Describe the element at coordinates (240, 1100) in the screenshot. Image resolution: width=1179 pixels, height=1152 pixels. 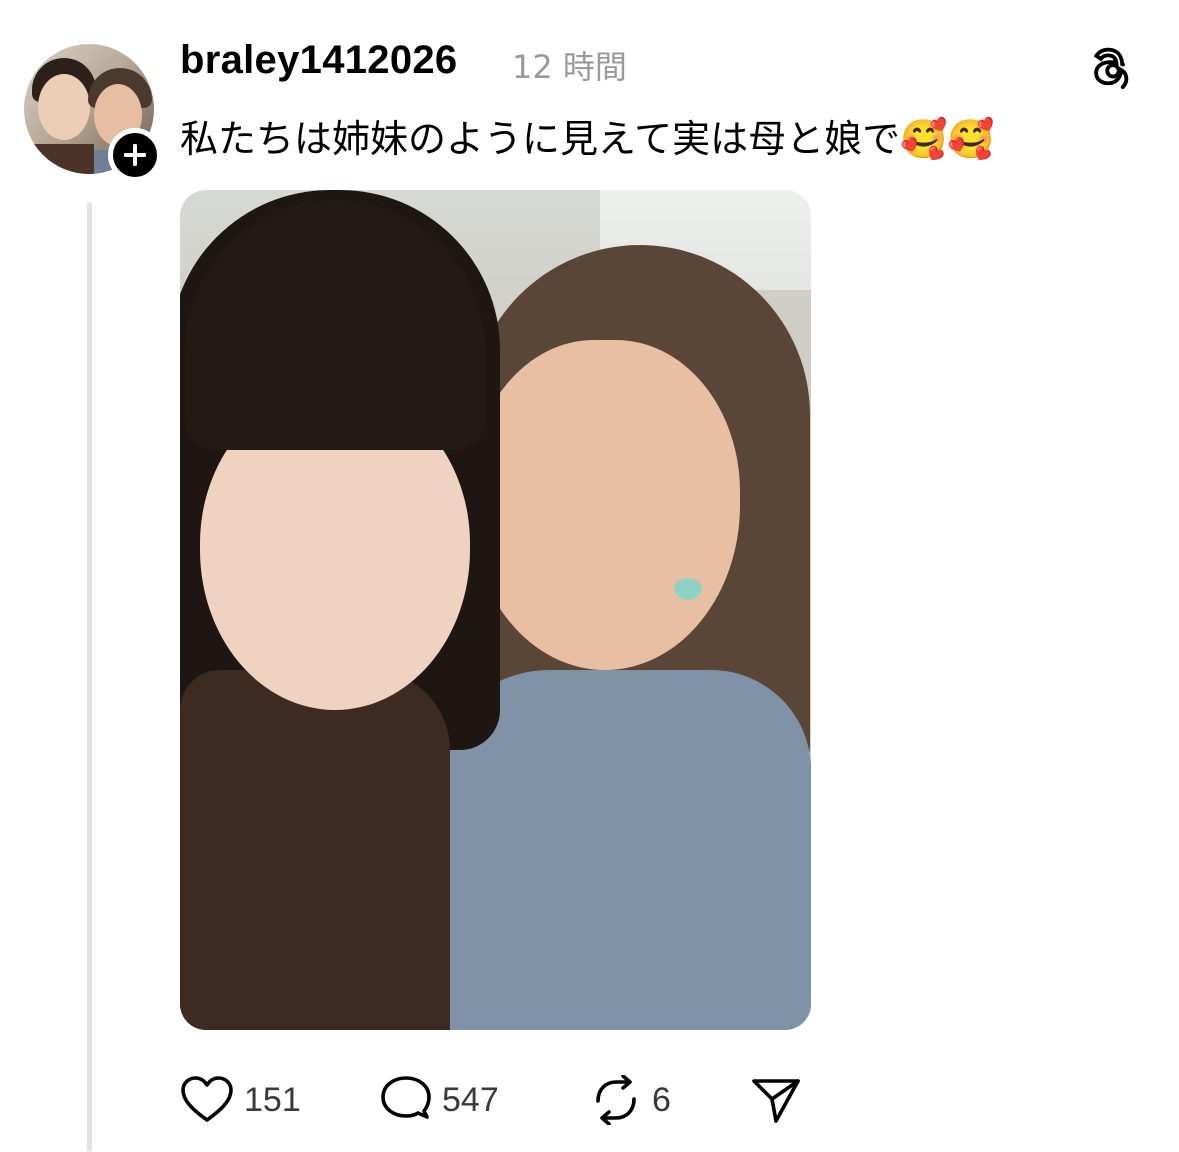
I see `like-button: 151` at that location.